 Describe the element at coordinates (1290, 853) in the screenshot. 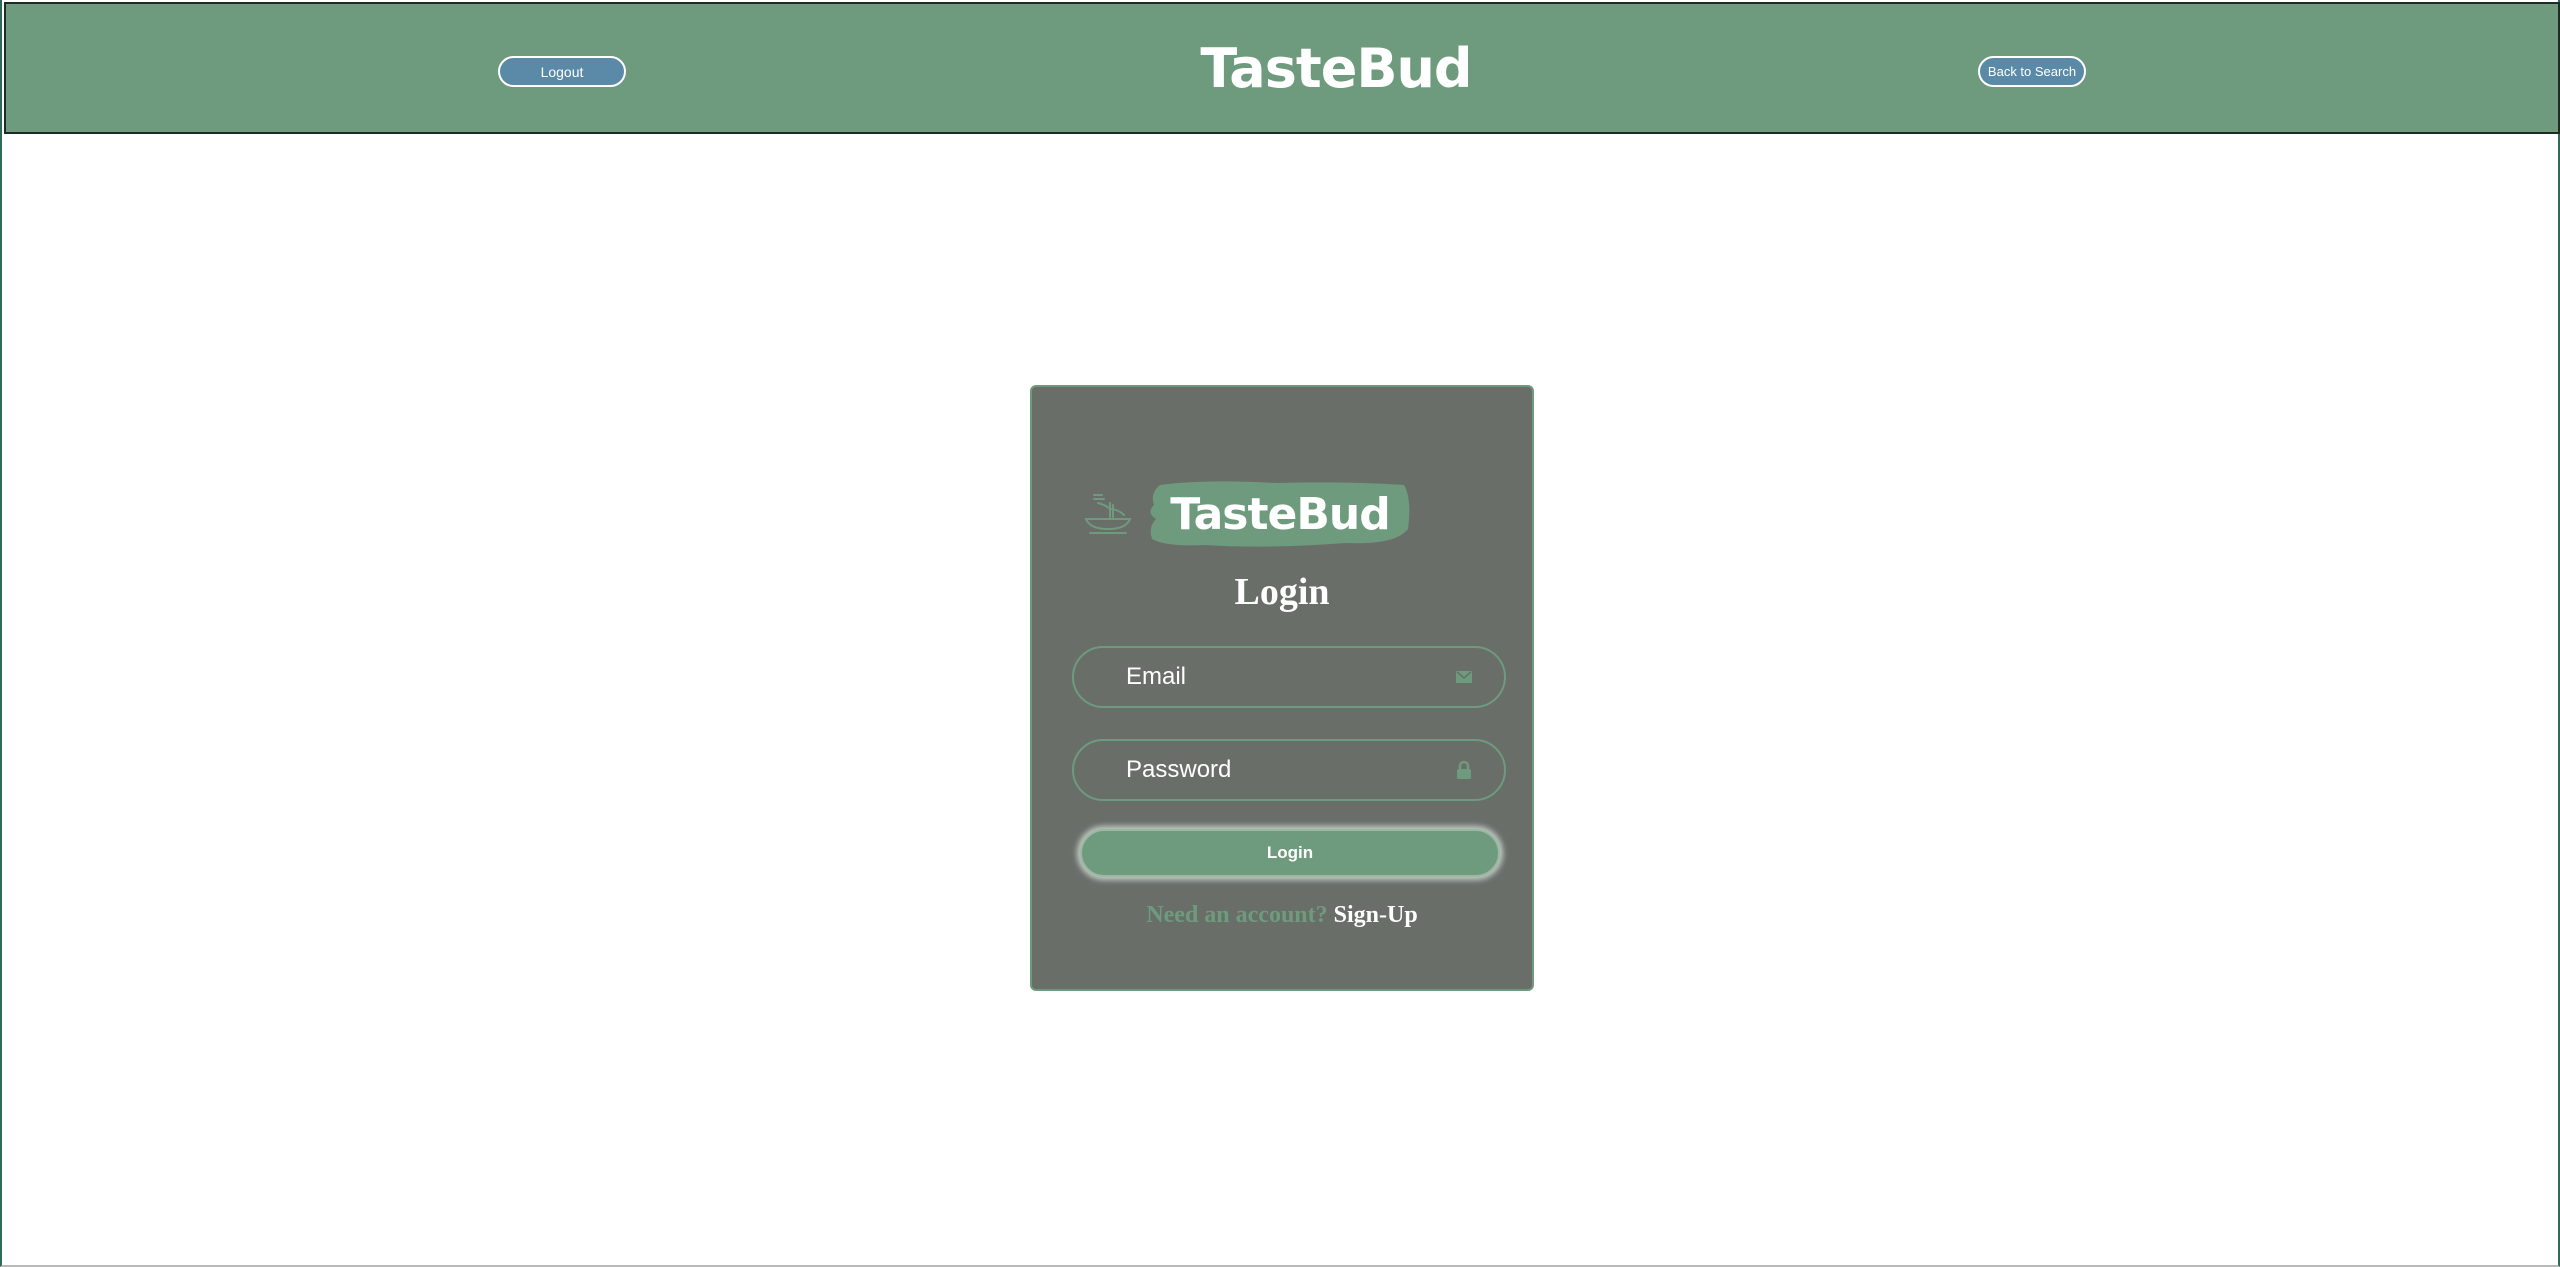

I see `login-submit-button: Login` at that location.